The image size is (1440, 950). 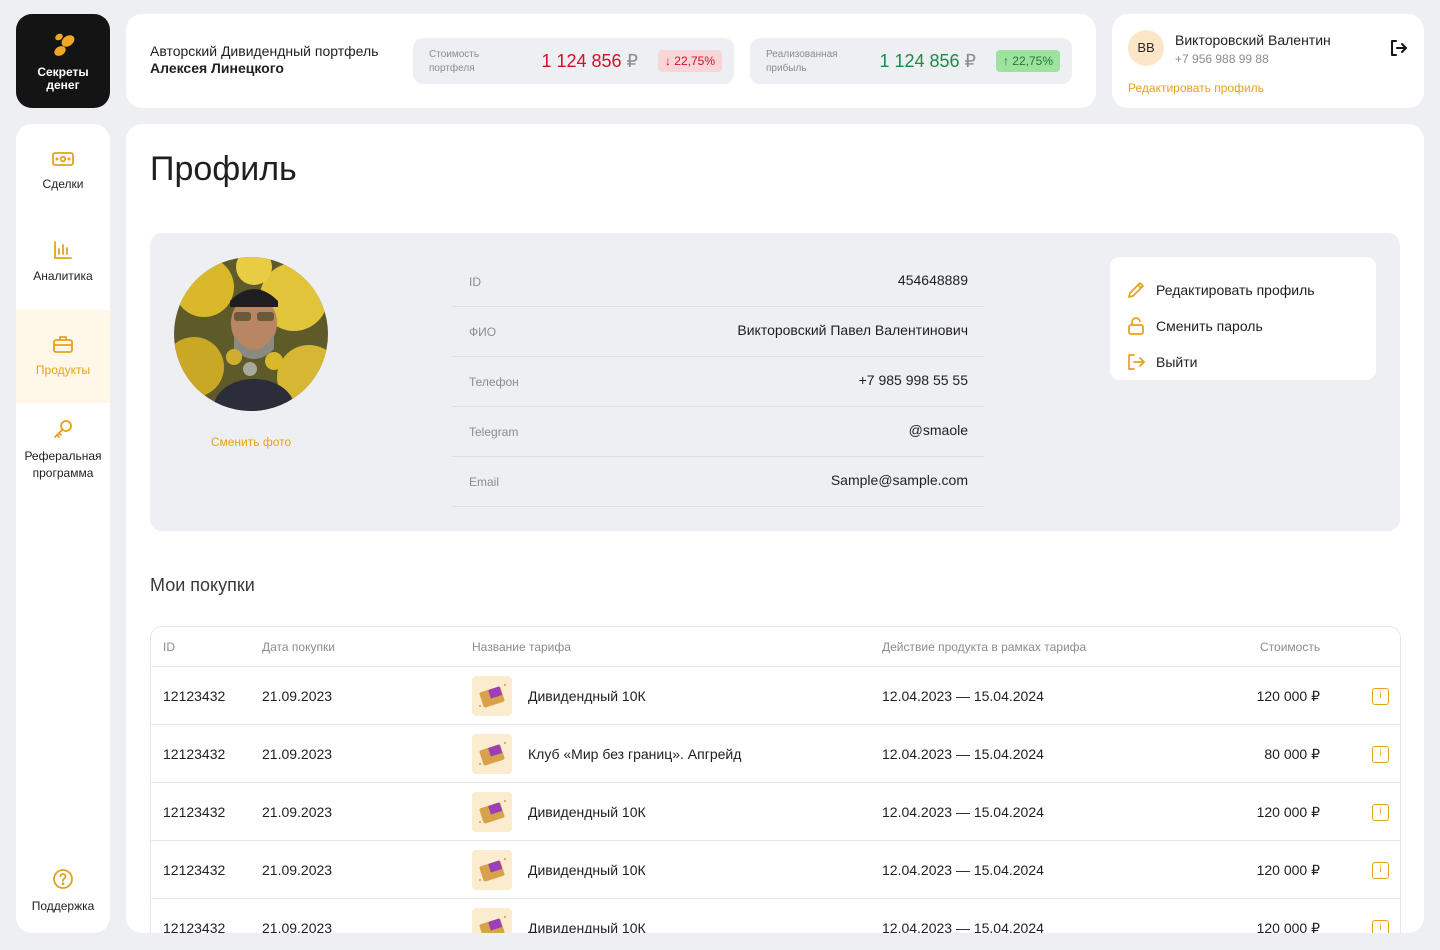 I want to click on avatar: ВВ, so click(x=1146, y=48).